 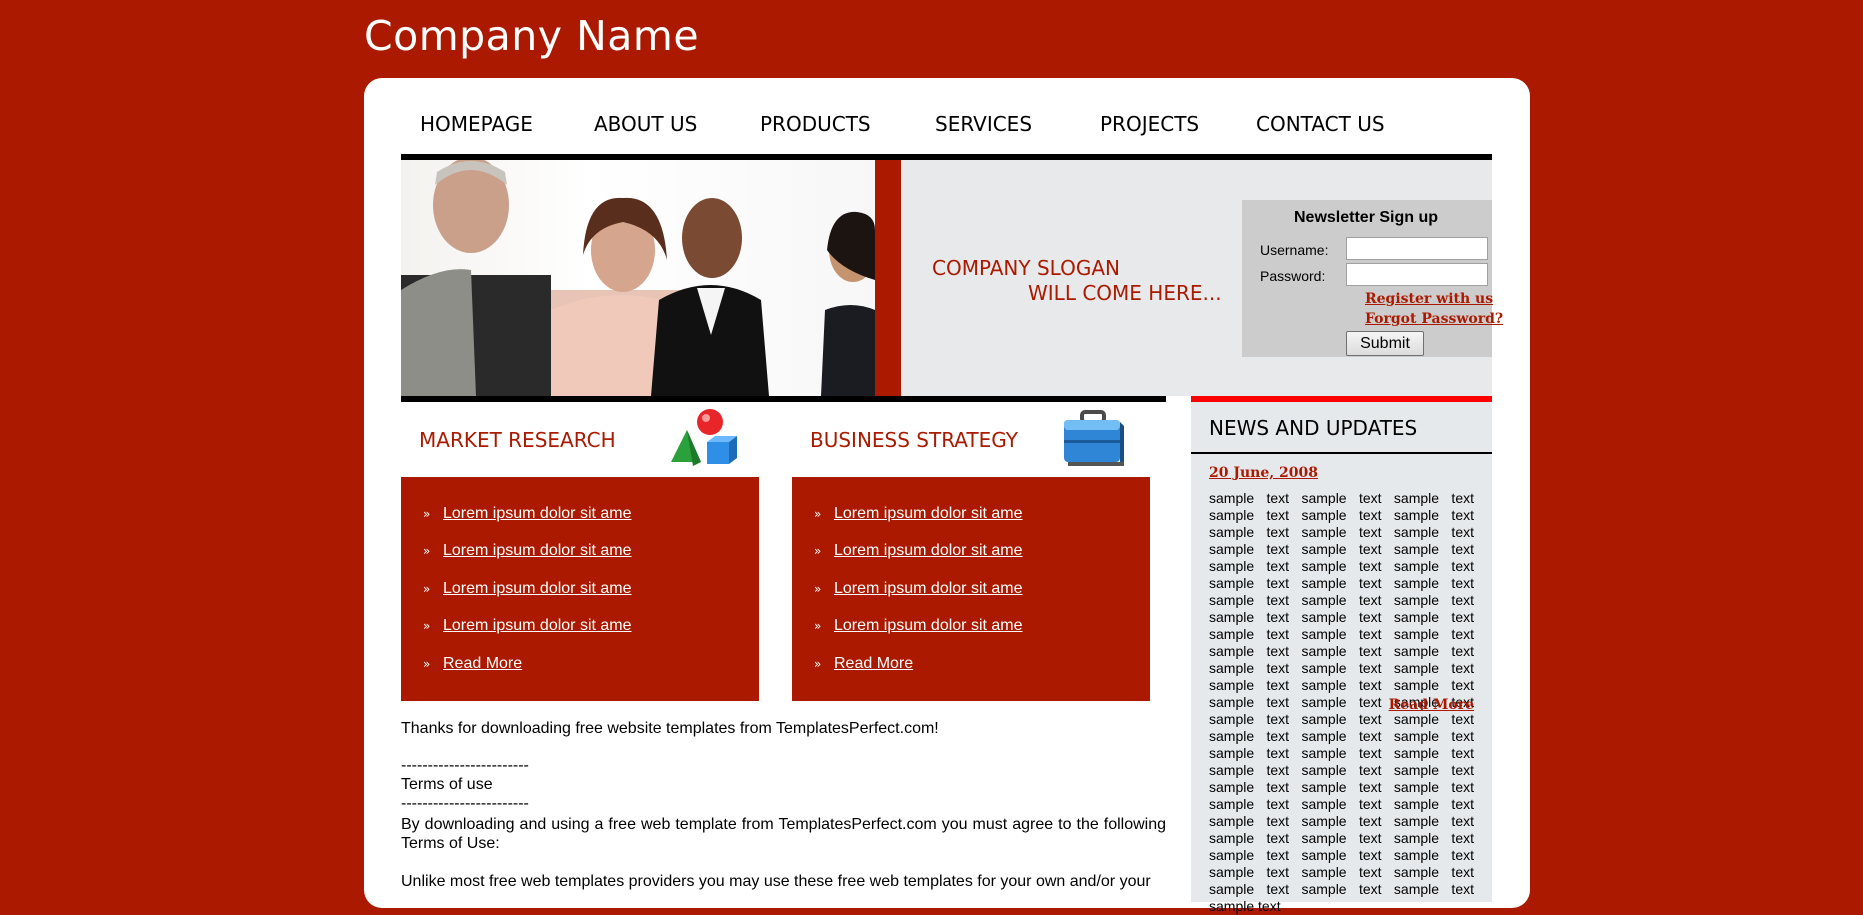 I want to click on hero-red-stripe, so click(x=888, y=278).